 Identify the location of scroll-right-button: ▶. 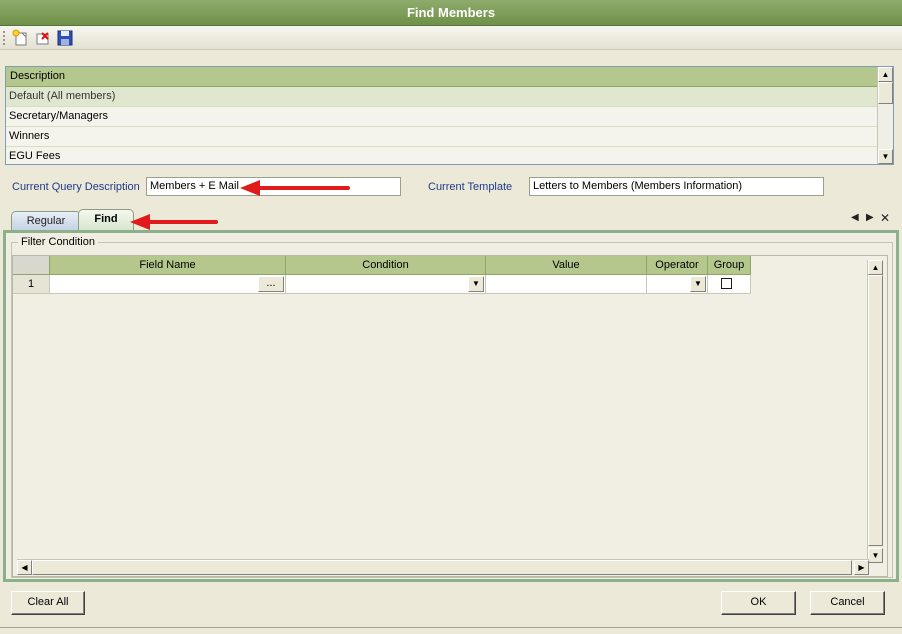
(861, 567).